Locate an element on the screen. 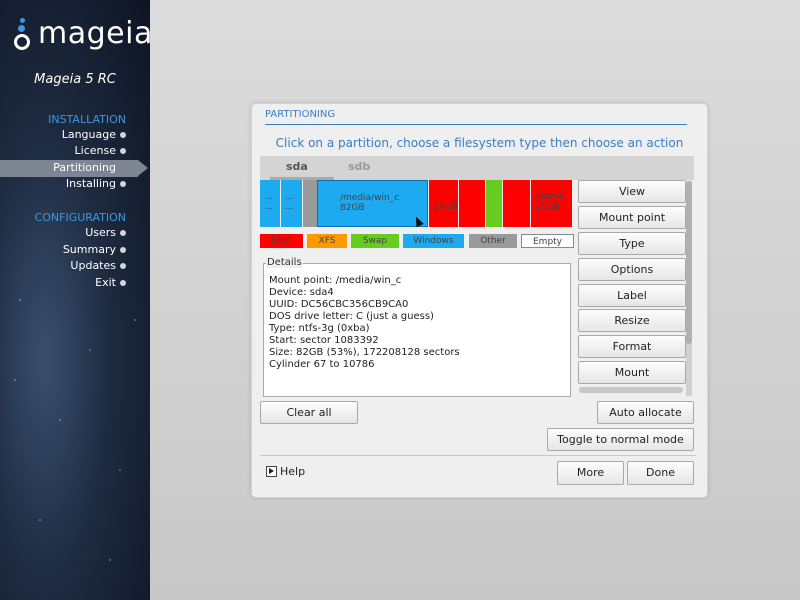  more-button: More is located at coordinates (590, 473).